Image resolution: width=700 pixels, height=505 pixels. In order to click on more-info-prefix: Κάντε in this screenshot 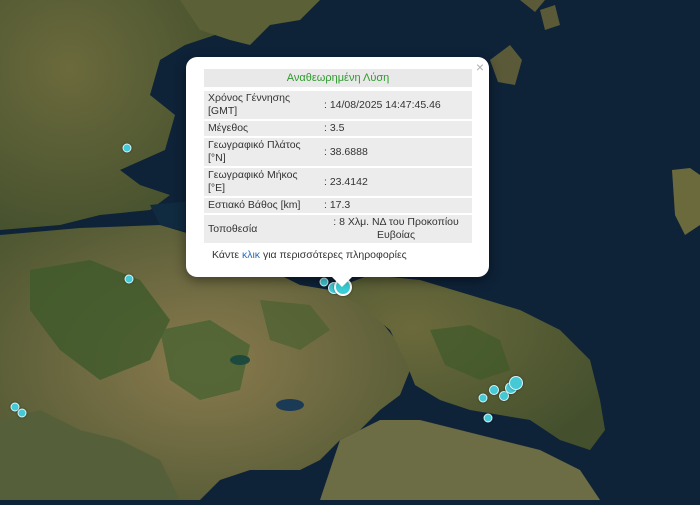, I will do `click(227, 255)`.